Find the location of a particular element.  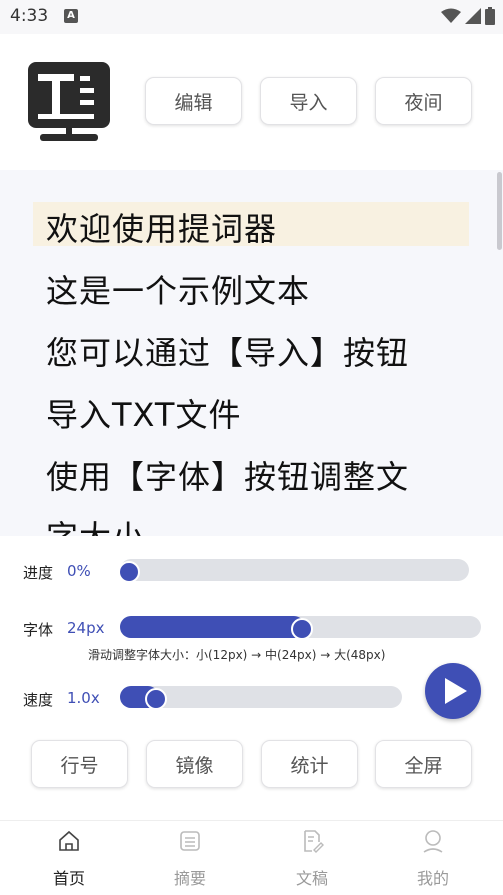

font-size-hint: 滑动调整字体大小：小(12px) → 中(24px) → 大(48px) is located at coordinates (237, 655).